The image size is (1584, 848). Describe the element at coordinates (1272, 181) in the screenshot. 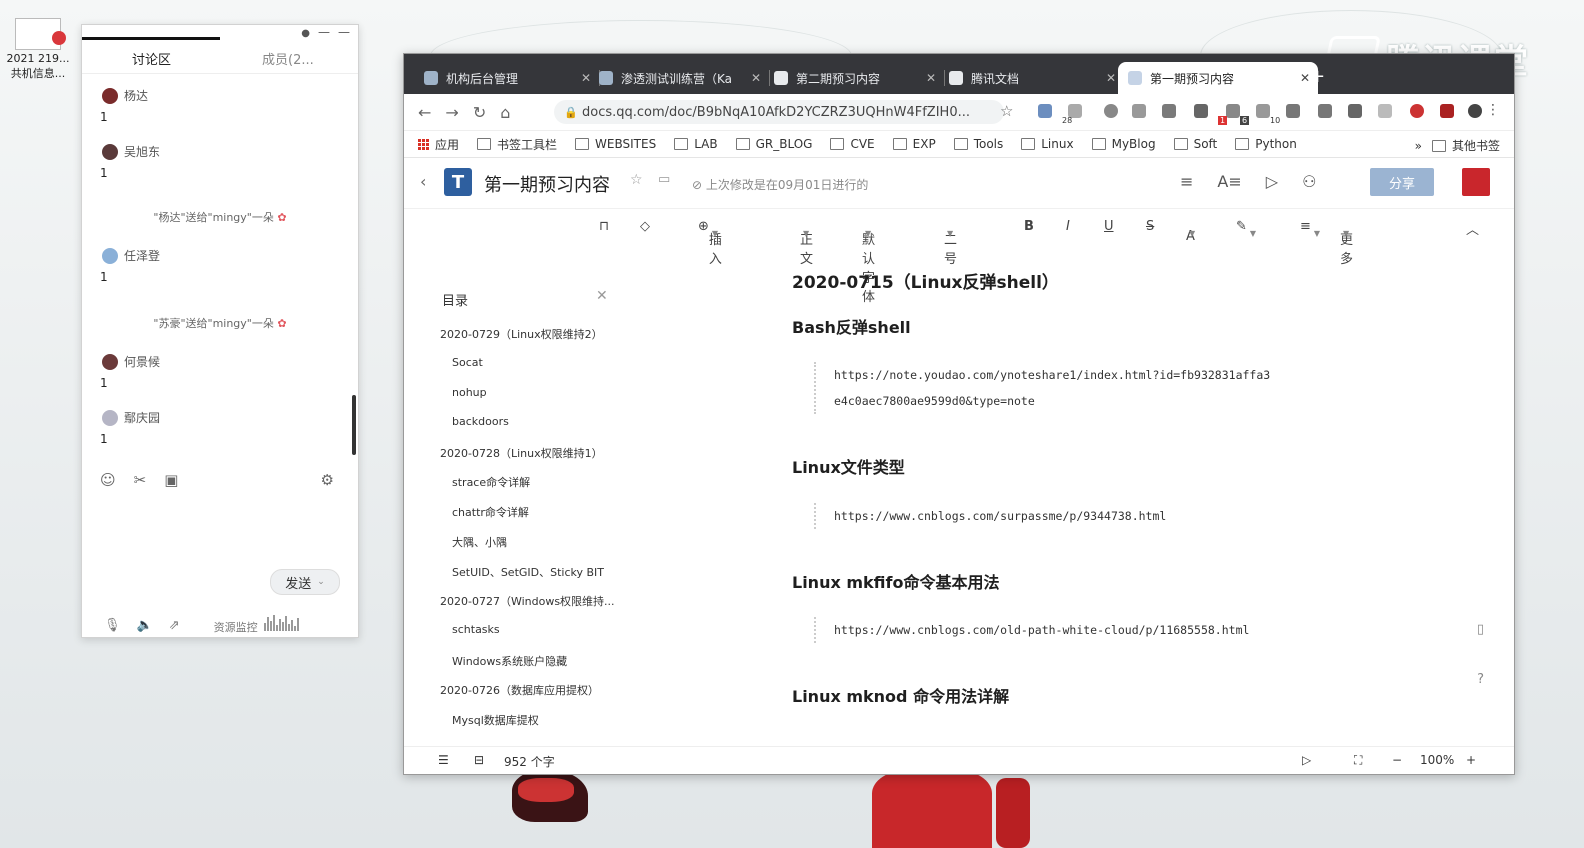

I see `present-icon: ▷` at that location.